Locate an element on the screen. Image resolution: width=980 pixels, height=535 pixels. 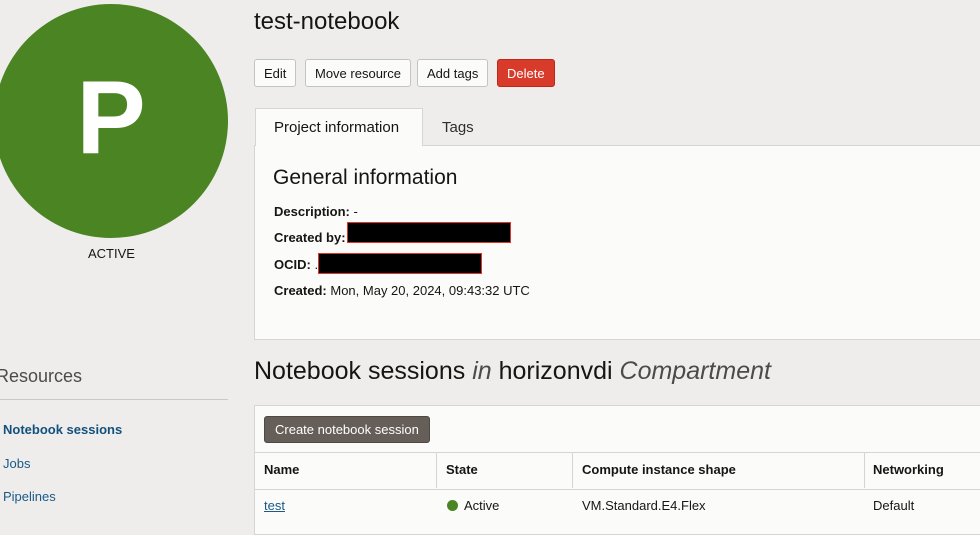
column-header-name: Name is located at coordinates (281, 469).